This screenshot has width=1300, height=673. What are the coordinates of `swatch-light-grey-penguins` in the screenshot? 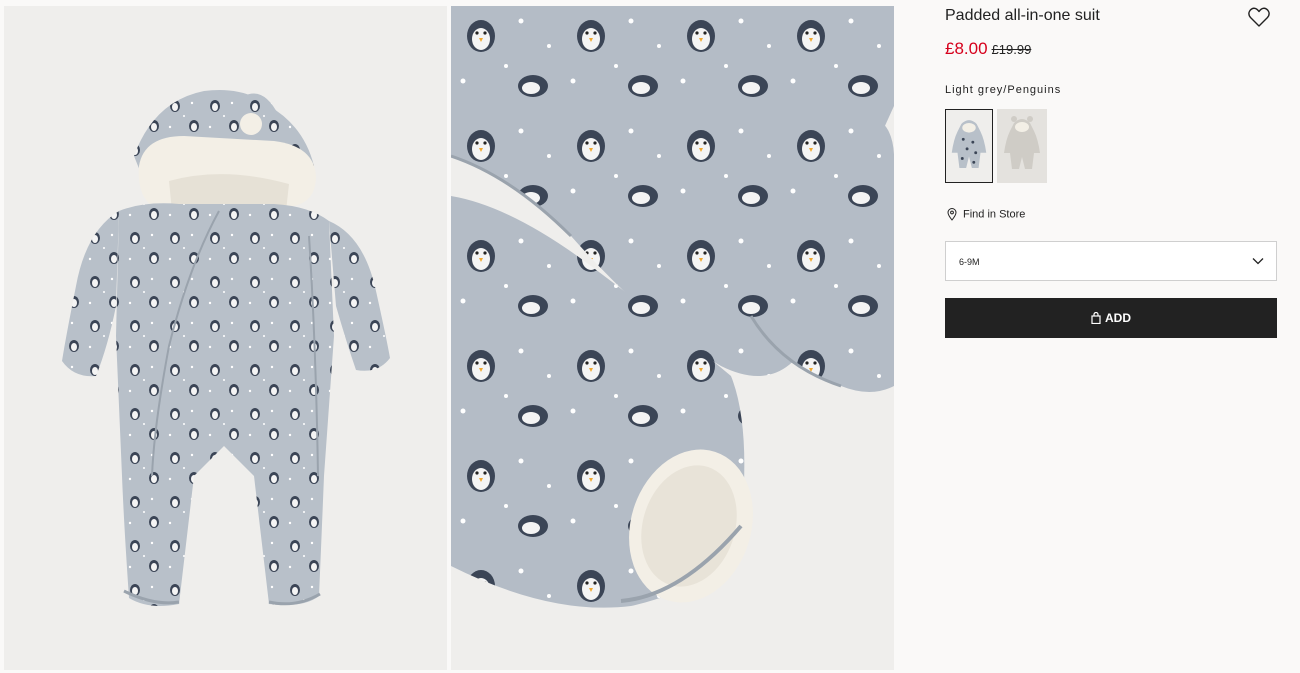 It's located at (969, 146).